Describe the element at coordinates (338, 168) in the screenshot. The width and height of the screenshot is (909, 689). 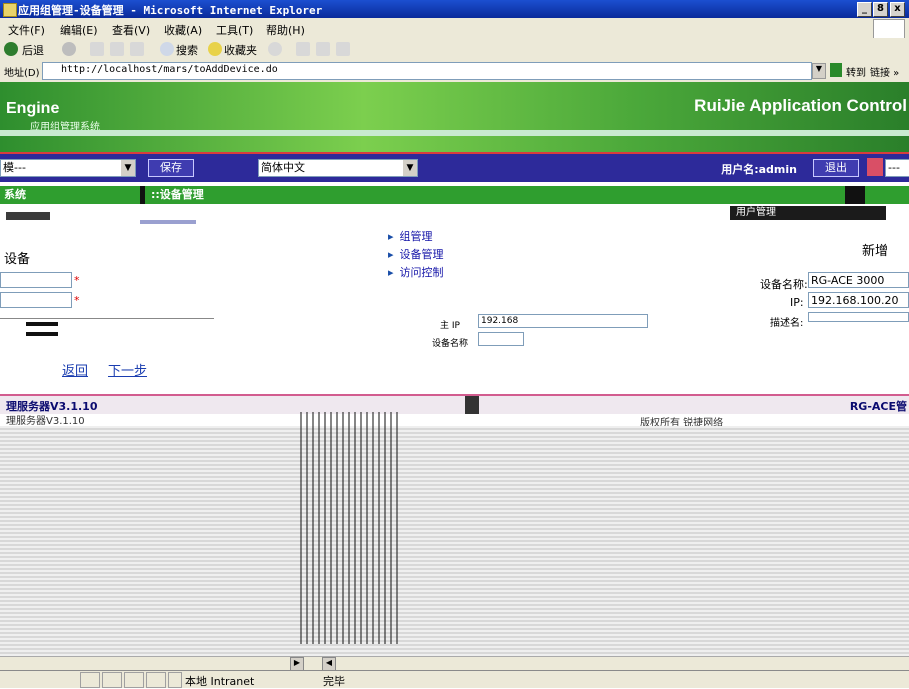
I see `language-select: 简体中文 ▼` at that location.